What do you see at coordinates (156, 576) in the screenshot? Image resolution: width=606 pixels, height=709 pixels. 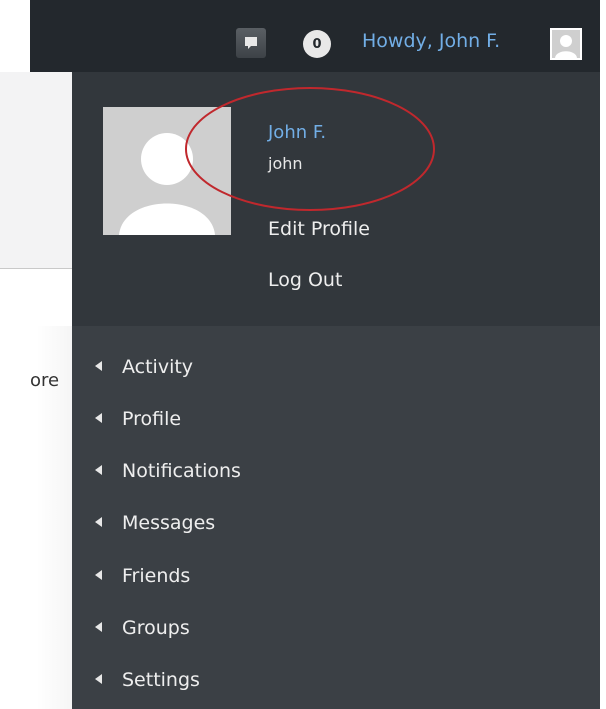 I see `menu-item-label: Friends` at bounding box center [156, 576].